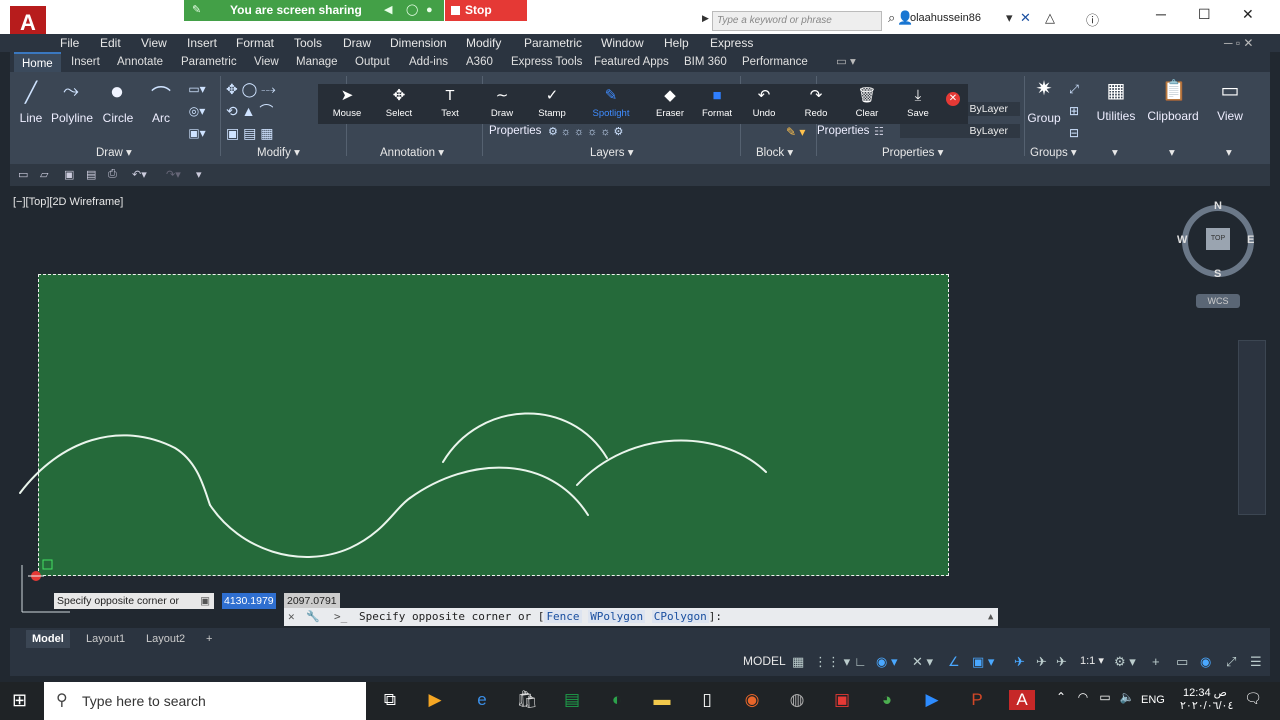 The width and height of the screenshot is (1280, 720). What do you see at coordinates (1127, 697) in the screenshot?
I see `volume-icon: 🔈` at bounding box center [1127, 697].